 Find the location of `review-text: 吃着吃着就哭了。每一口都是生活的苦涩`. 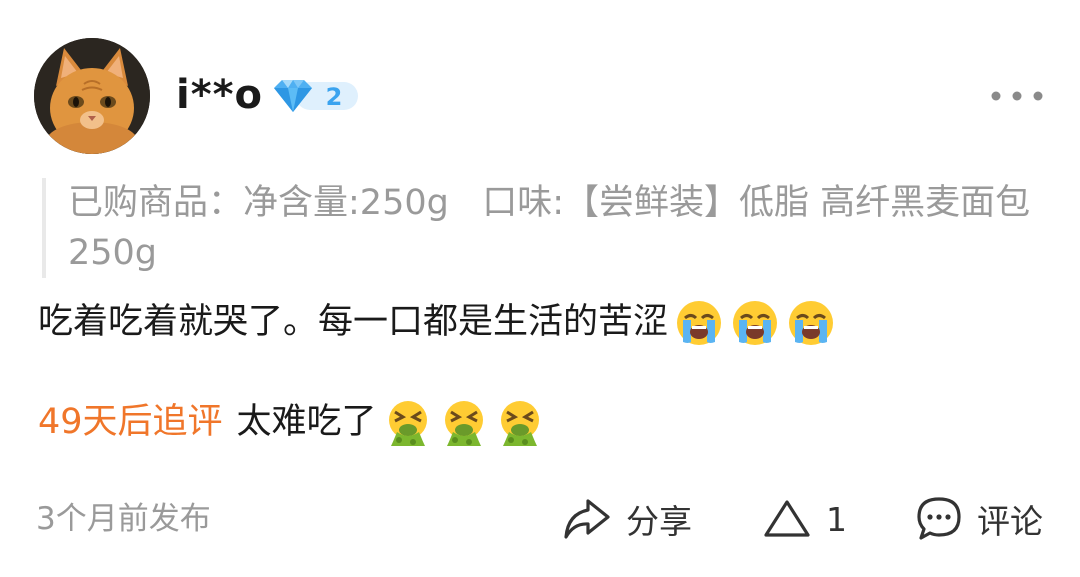

review-text: 吃着吃着就哭了。每一口都是生活的苦涩 is located at coordinates (543, 322).